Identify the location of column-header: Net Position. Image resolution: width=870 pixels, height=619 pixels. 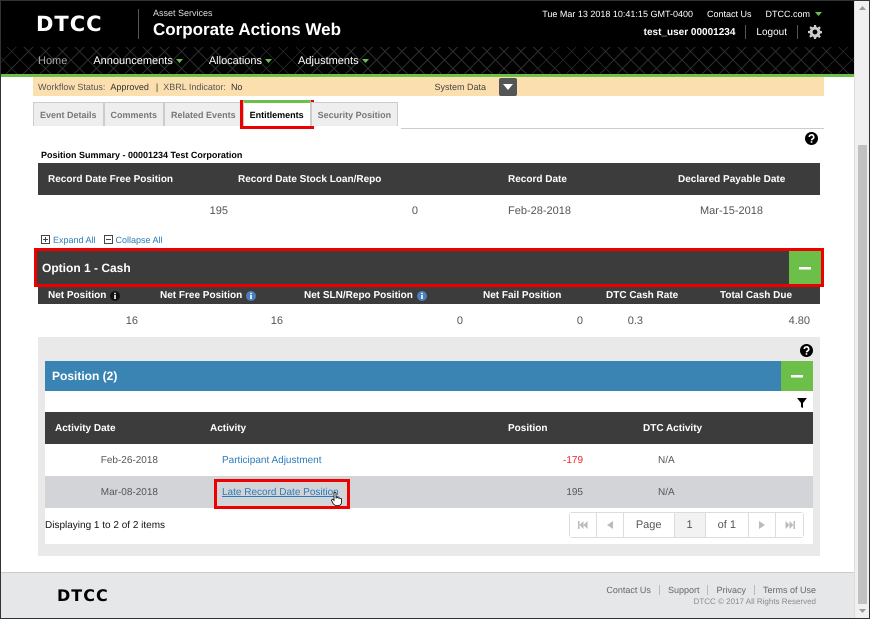
(77, 295).